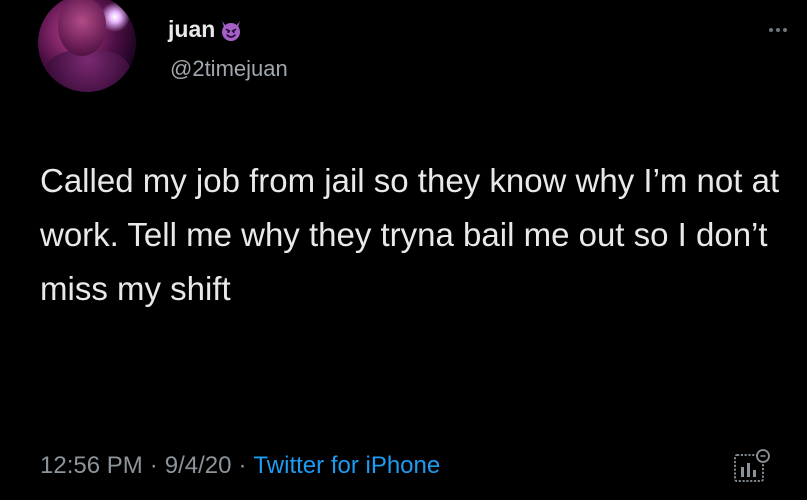 This screenshot has height=500, width=807. What do you see at coordinates (91, 465) in the screenshot?
I see `tweet-time: 12:56 PM` at bounding box center [91, 465].